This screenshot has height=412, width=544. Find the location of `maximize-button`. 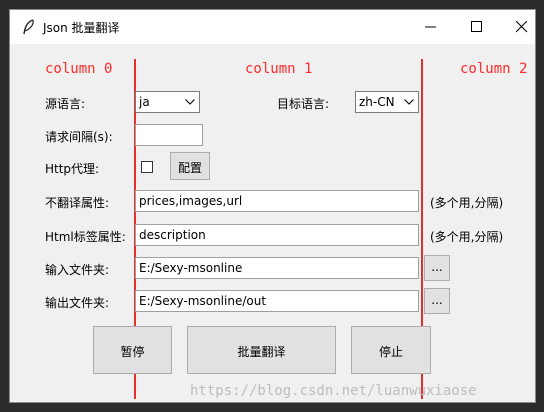

maximize-button is located at coordinates (477, 27).